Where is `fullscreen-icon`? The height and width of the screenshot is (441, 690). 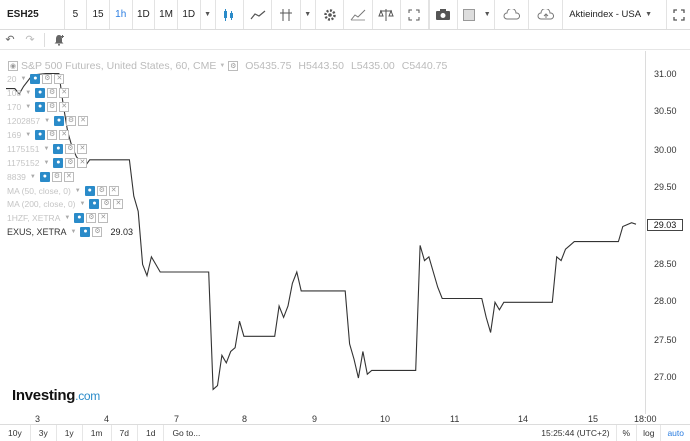 fullscreen-icon is located at coordinates (415, 14).